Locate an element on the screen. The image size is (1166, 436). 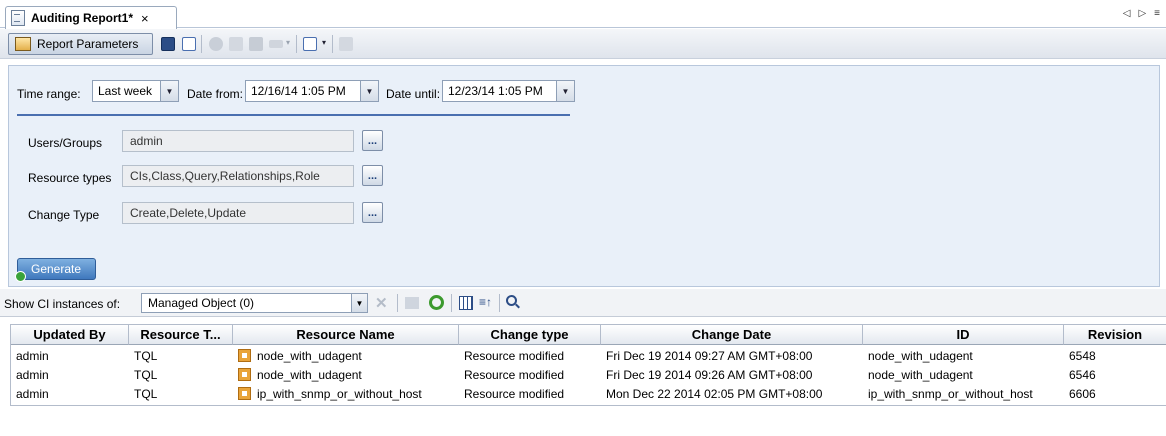
scroll-right-icon: ▷ is located at coordinates (1142, 13).